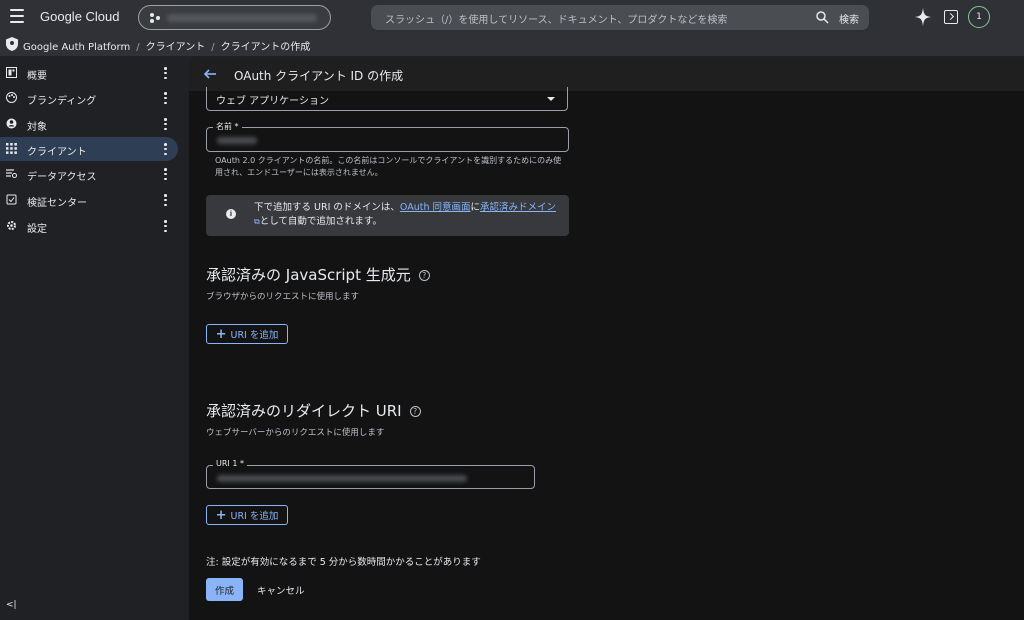  Describe the element at coordinates (342, 478) in the screenshot. I see `redacted-uri-value` at that location.